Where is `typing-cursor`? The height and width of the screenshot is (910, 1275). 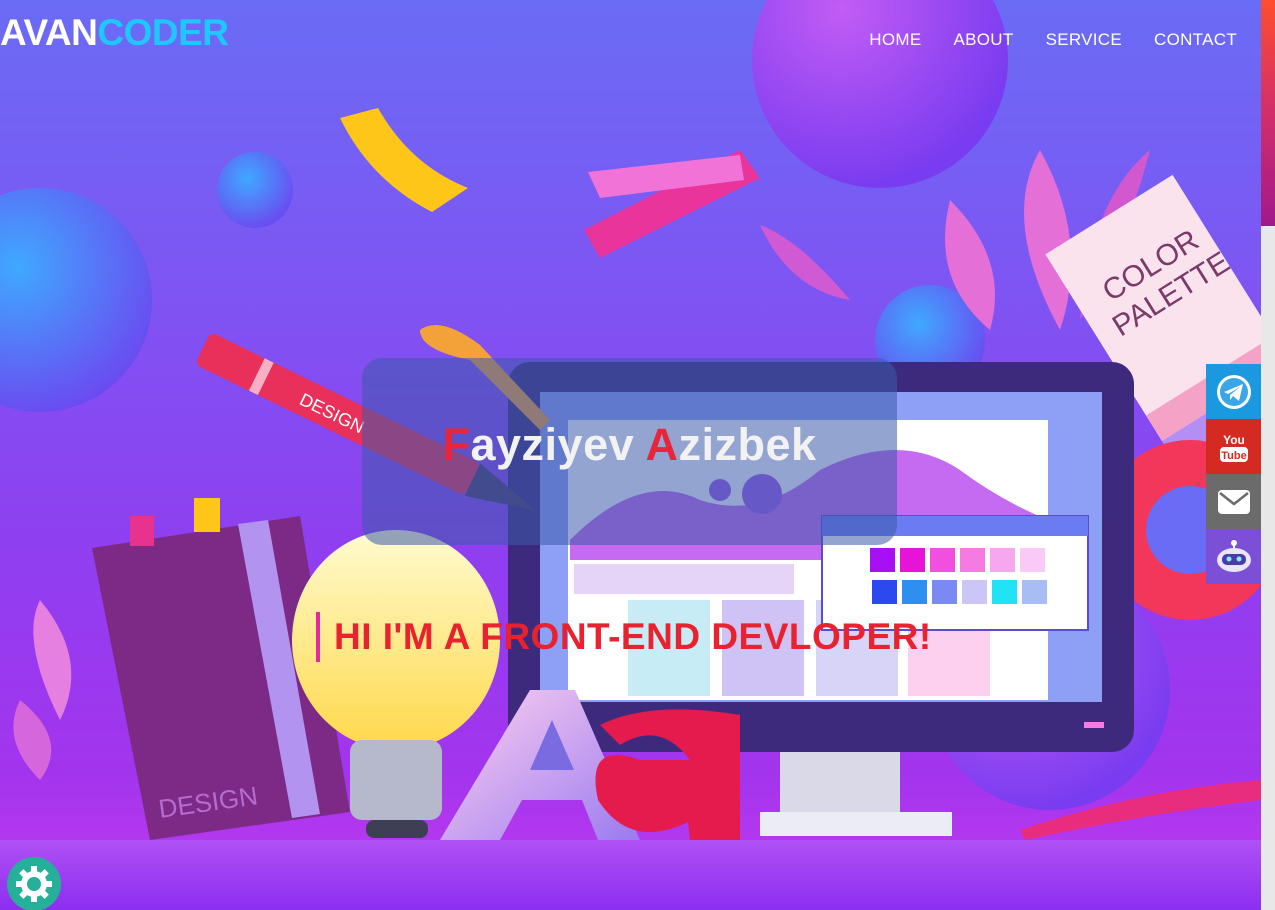
typing-cursor is located at coordinates (318, 637).